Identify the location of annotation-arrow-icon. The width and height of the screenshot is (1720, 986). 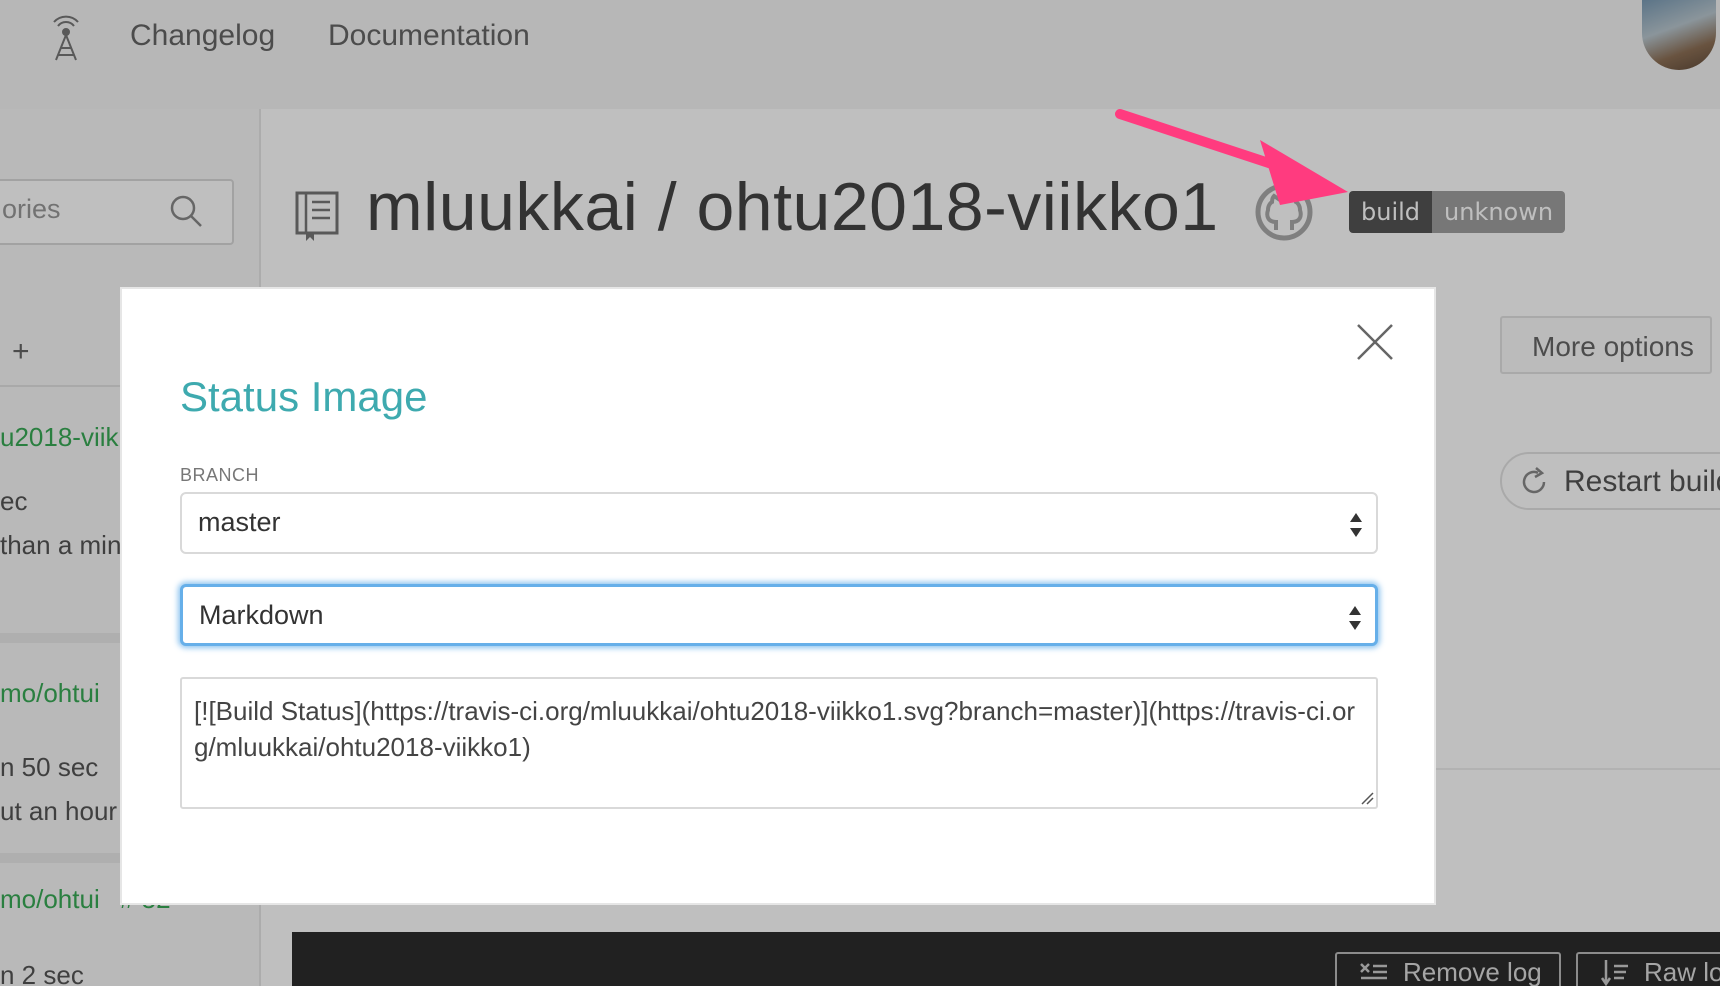
(1231, 157).